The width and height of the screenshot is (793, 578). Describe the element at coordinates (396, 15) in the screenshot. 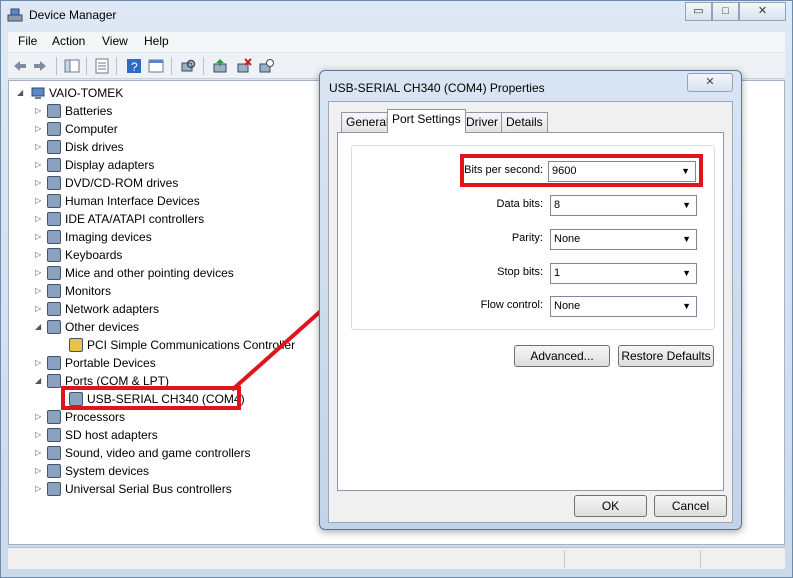

I see `title-bar: Device Manager ▭ □ ✕` at that location.